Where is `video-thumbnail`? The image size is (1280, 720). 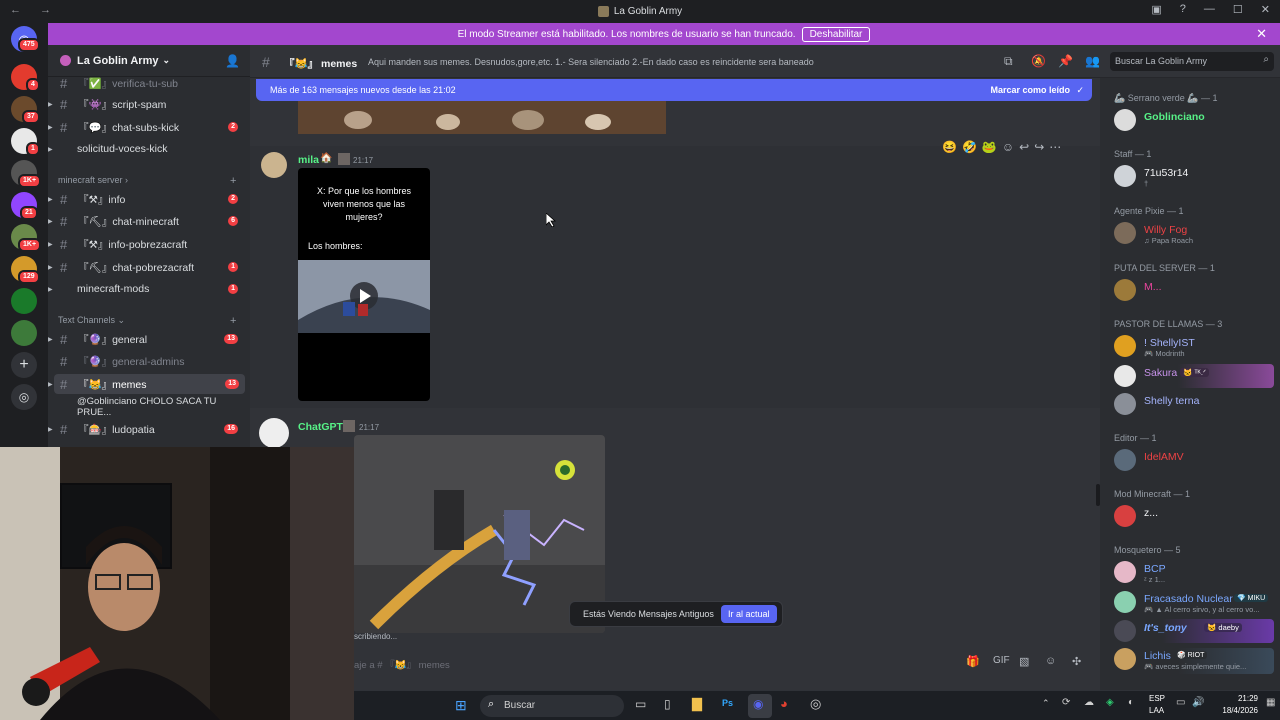
video-thumbnail is located at coordinates (364, 296).